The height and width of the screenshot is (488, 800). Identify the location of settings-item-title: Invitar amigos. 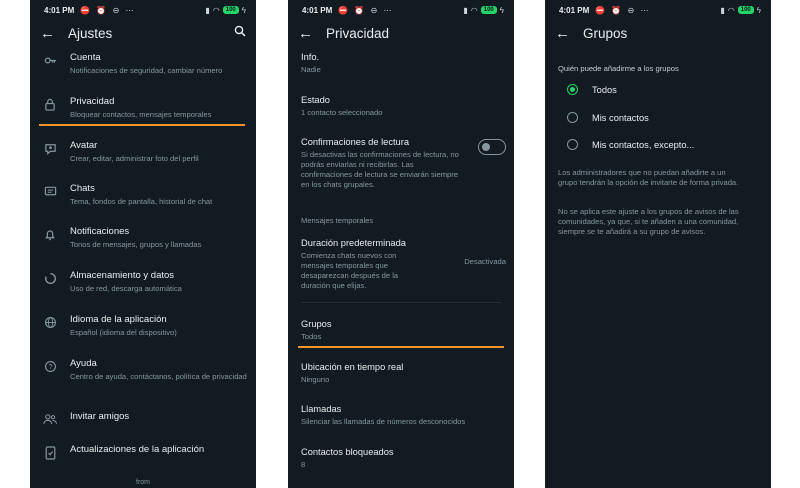
(100, 416).